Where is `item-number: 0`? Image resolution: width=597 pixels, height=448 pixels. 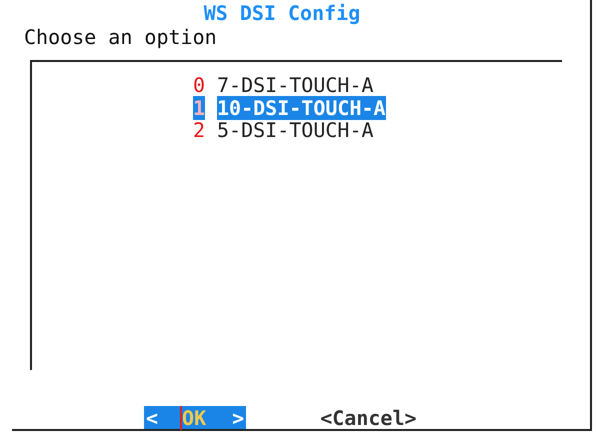
item-number: 0 is located at coordinates (199, 85).